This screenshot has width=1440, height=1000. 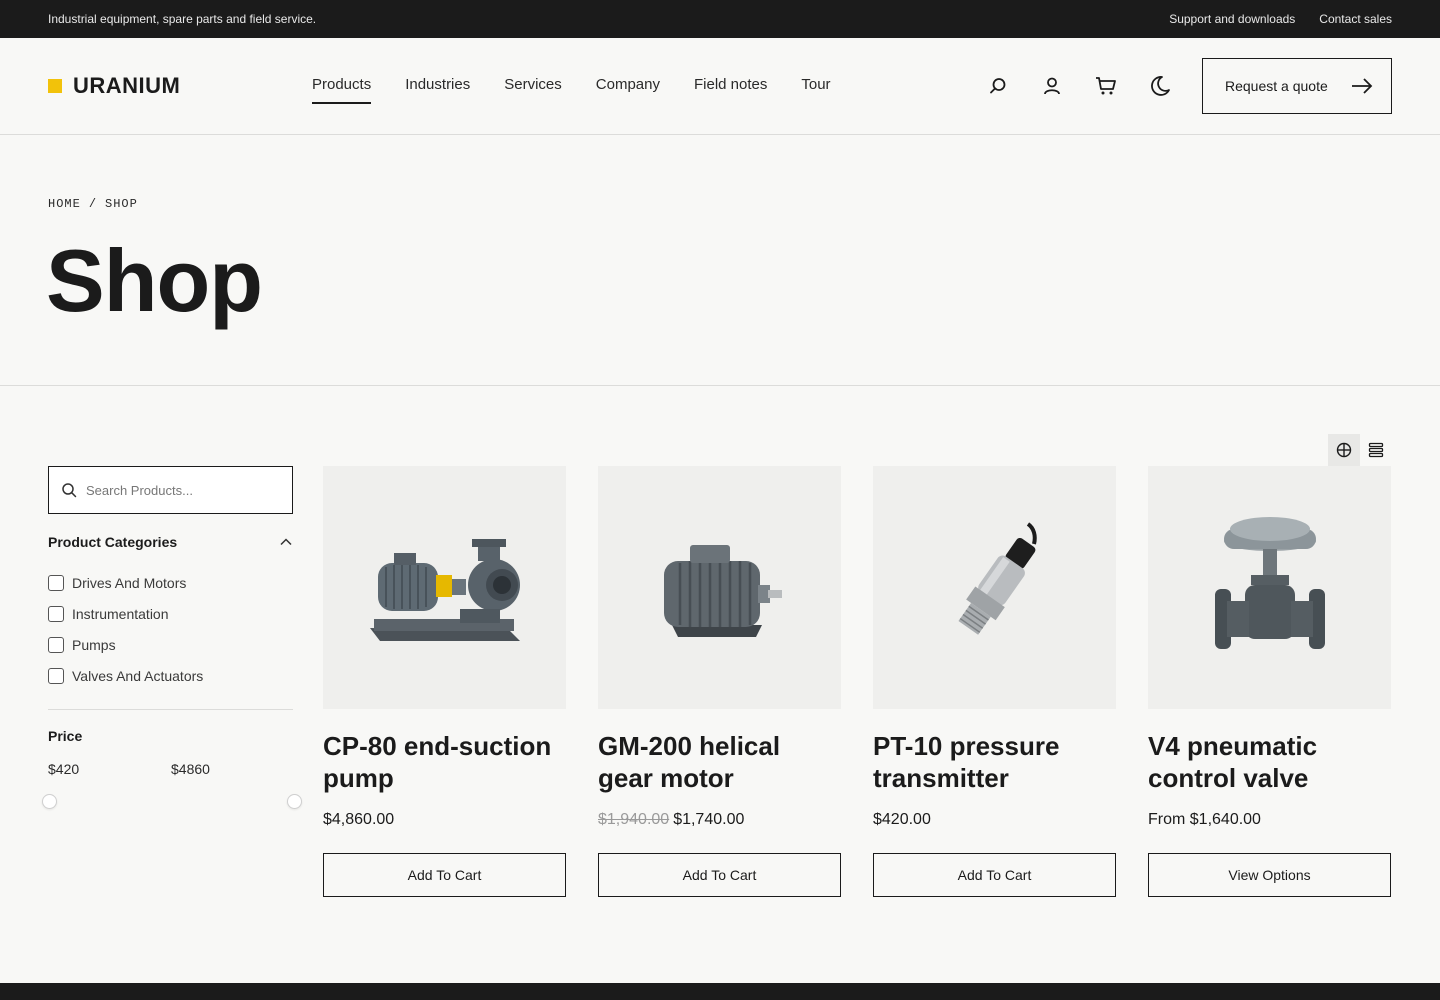 What do you see at coordinates (172, 801) in the screenshot?
I see `price-range-slider` at bounding box center [172, 801].